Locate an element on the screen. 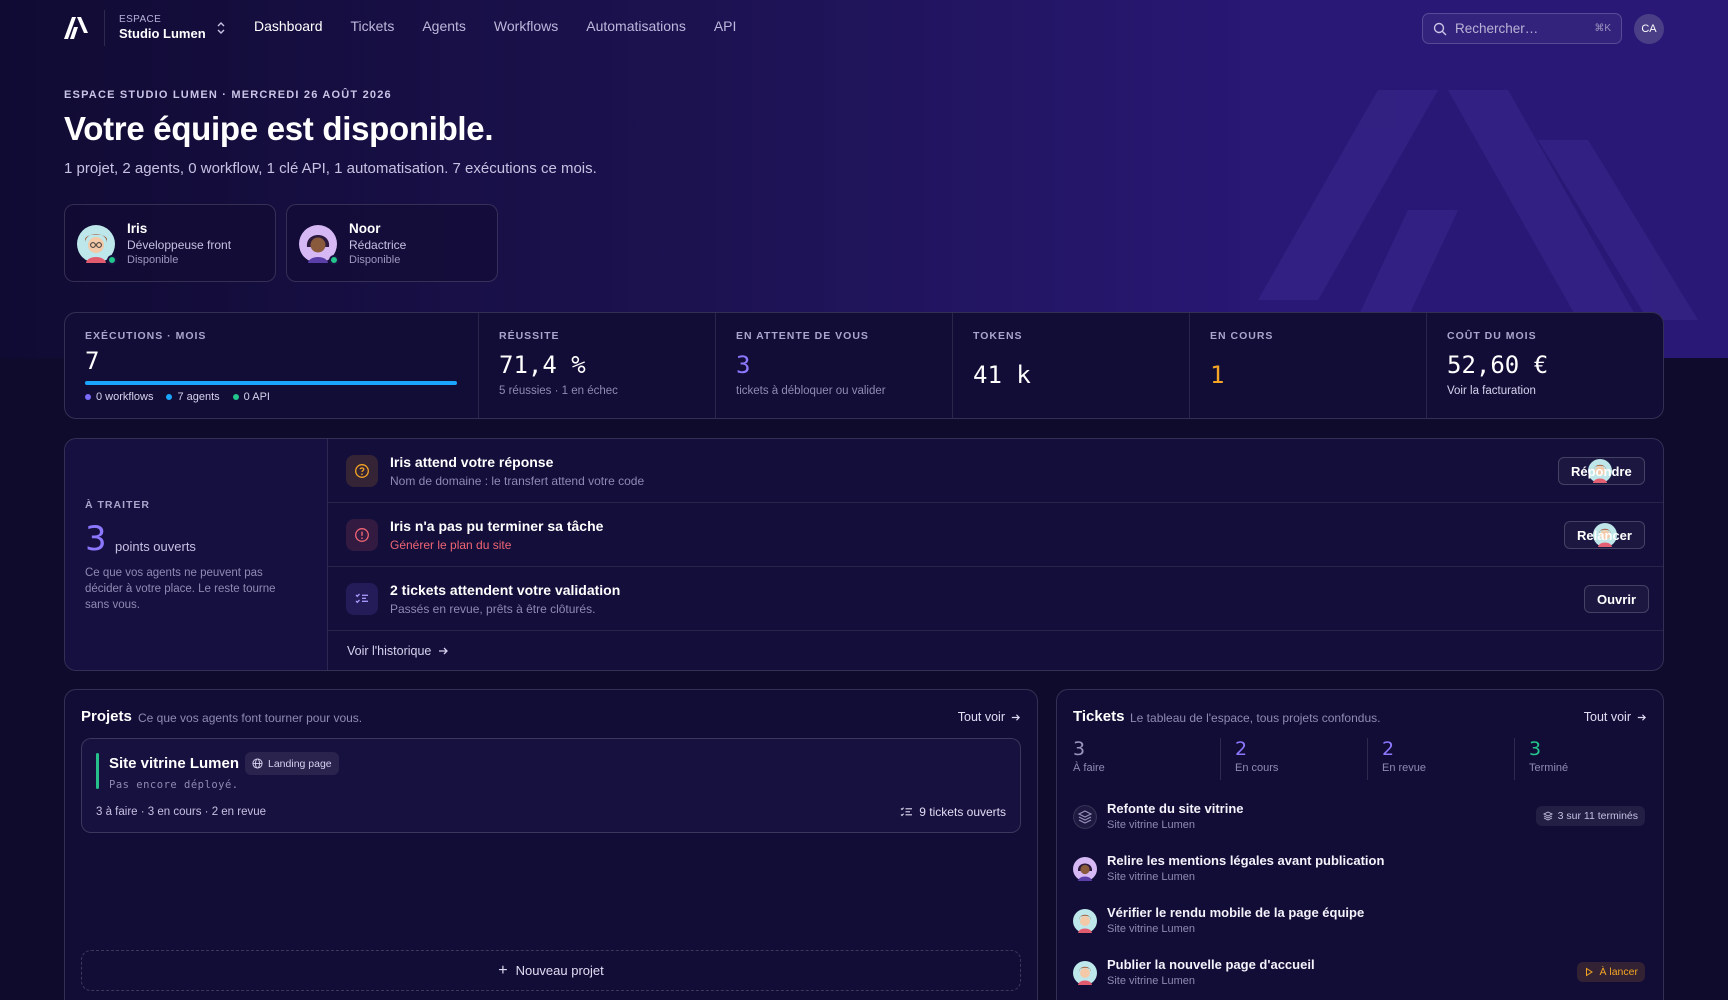  stat-label: EN ATTENTE DE VOUS is located at coordinates (802, 336).